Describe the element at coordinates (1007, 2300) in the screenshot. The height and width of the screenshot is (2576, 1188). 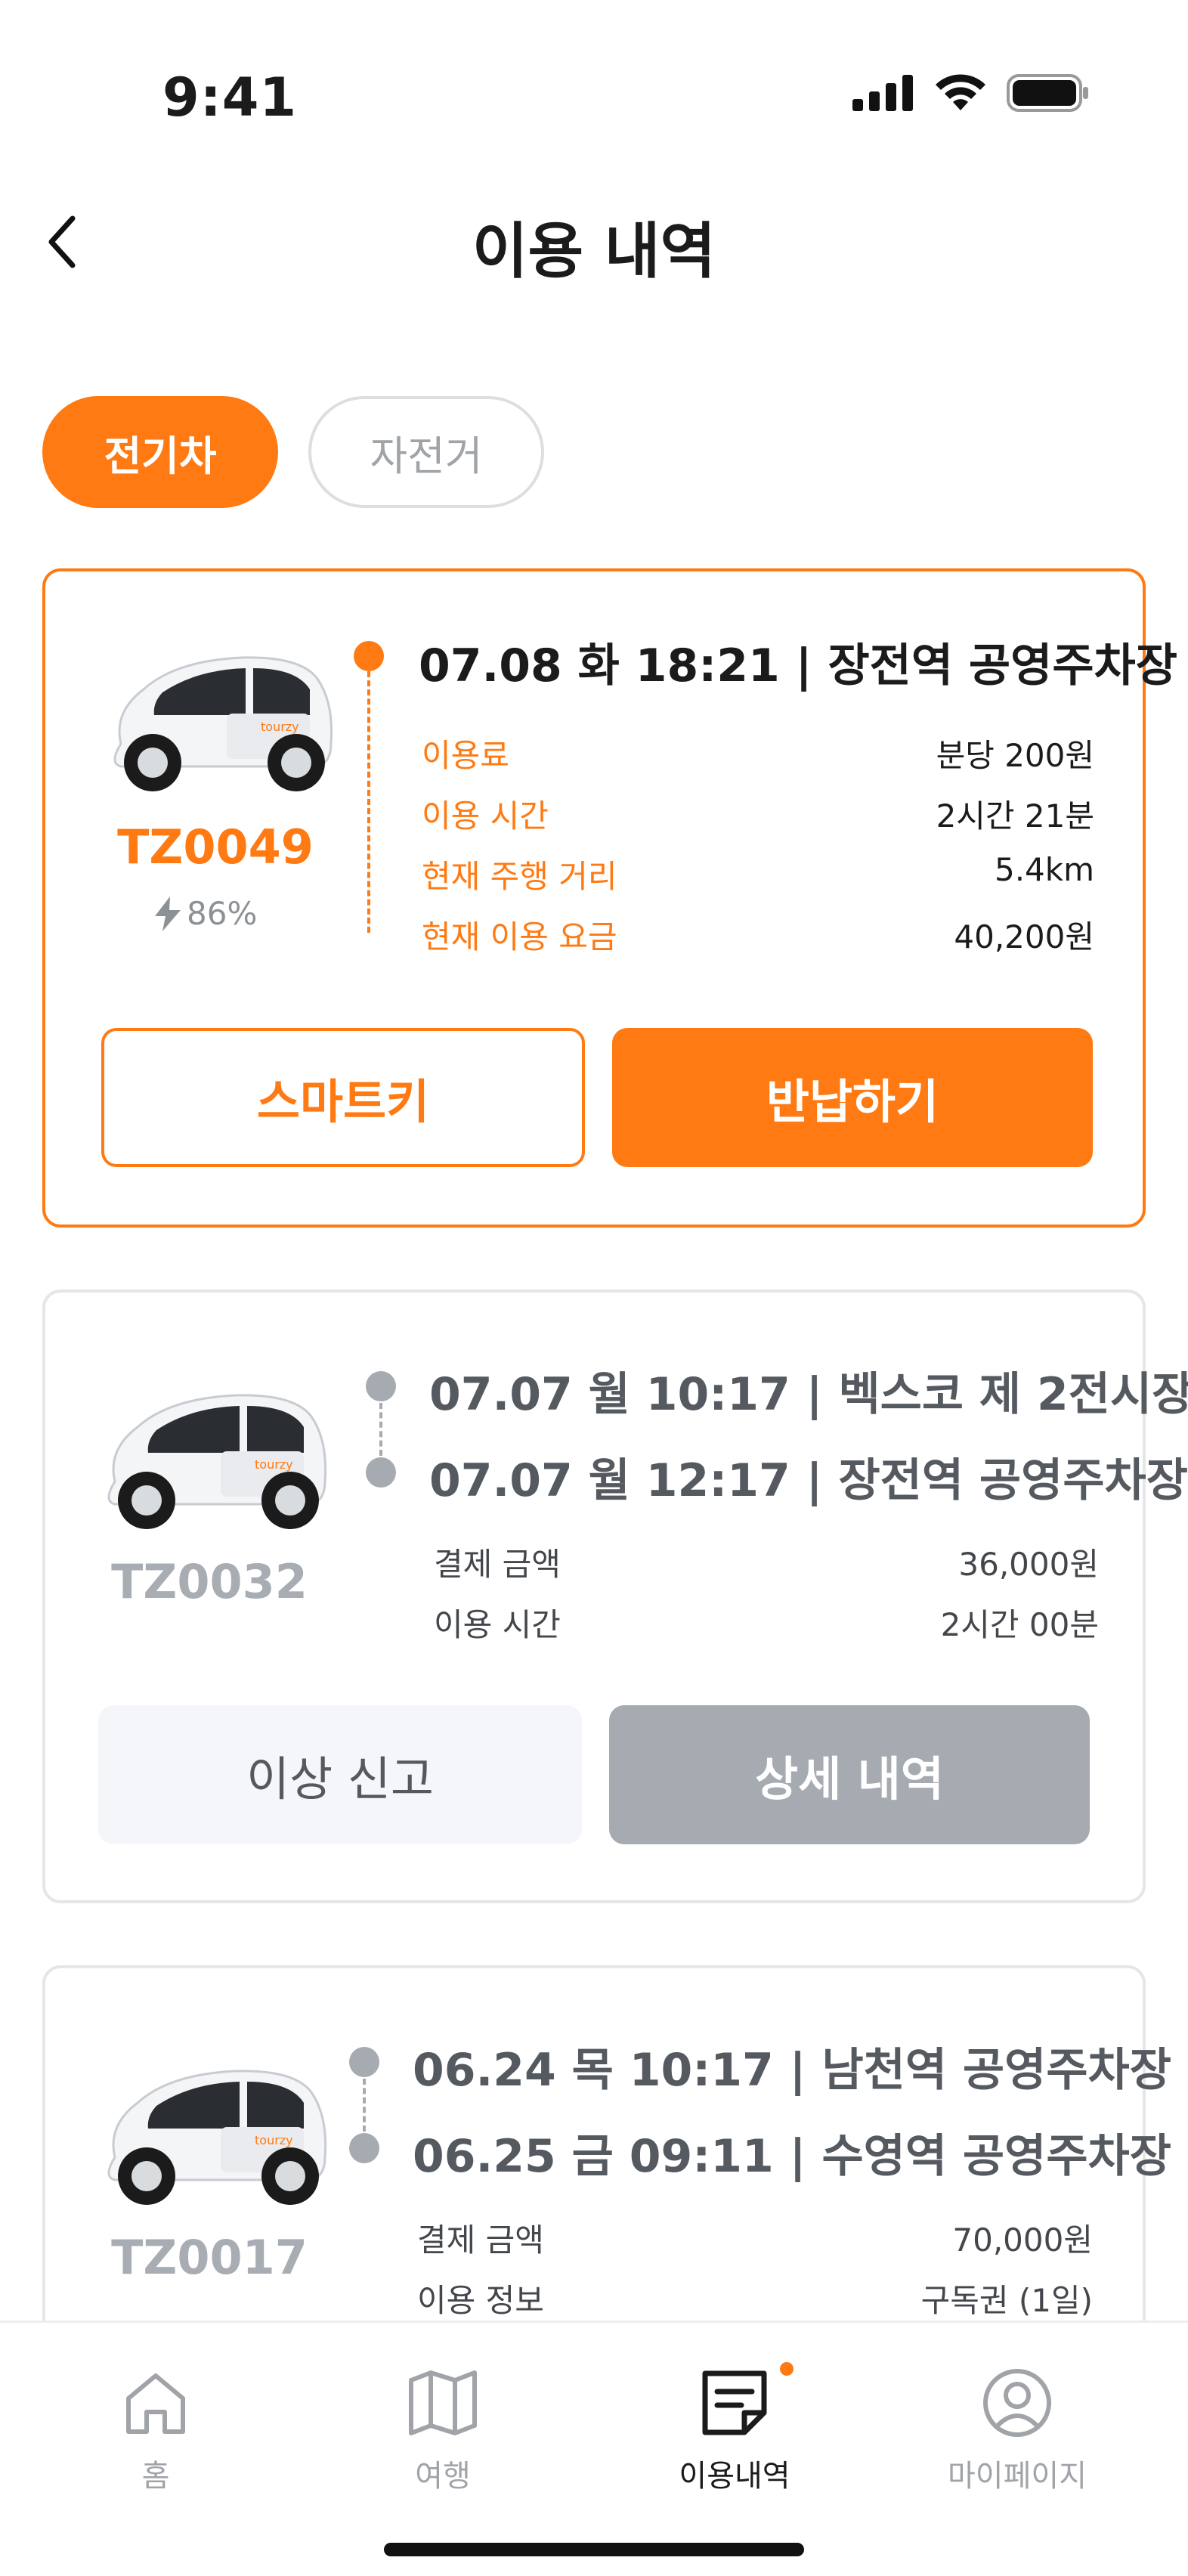
I see `detail-value: 구독권 (1일)` at that location.